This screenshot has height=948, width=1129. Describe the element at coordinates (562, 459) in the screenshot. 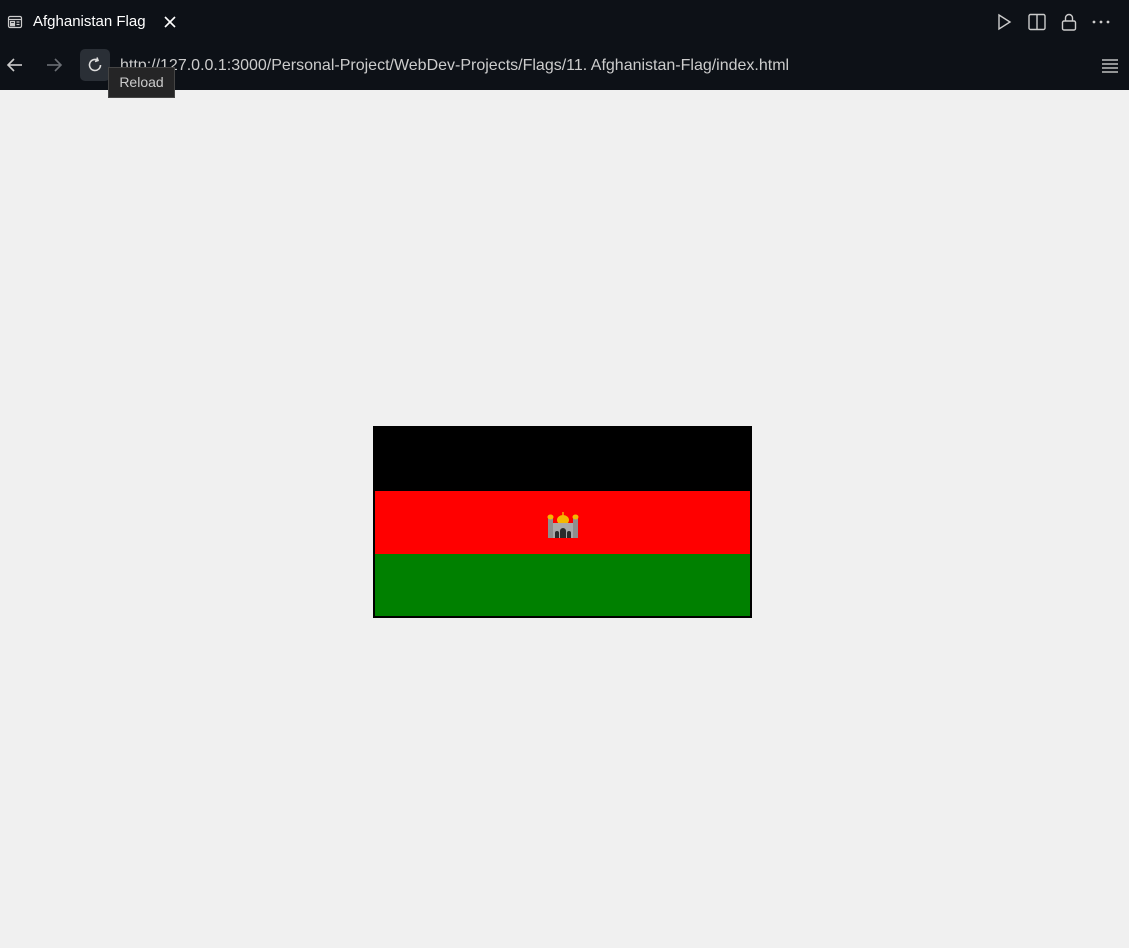

I see `flag-stripe-black` at that location.